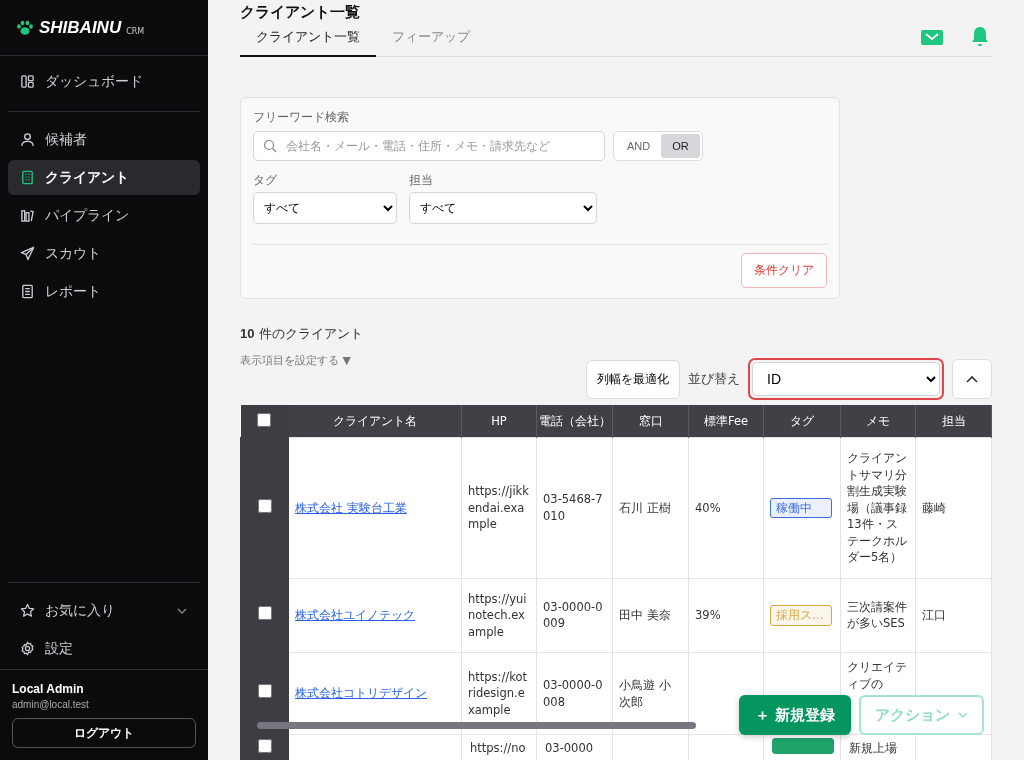 Image resolution: width=1024 pixels, height=760 pixels. Describe the element at coordinates (375, 421) in the screenshot. I see `column-header: クライアント名` at that location.